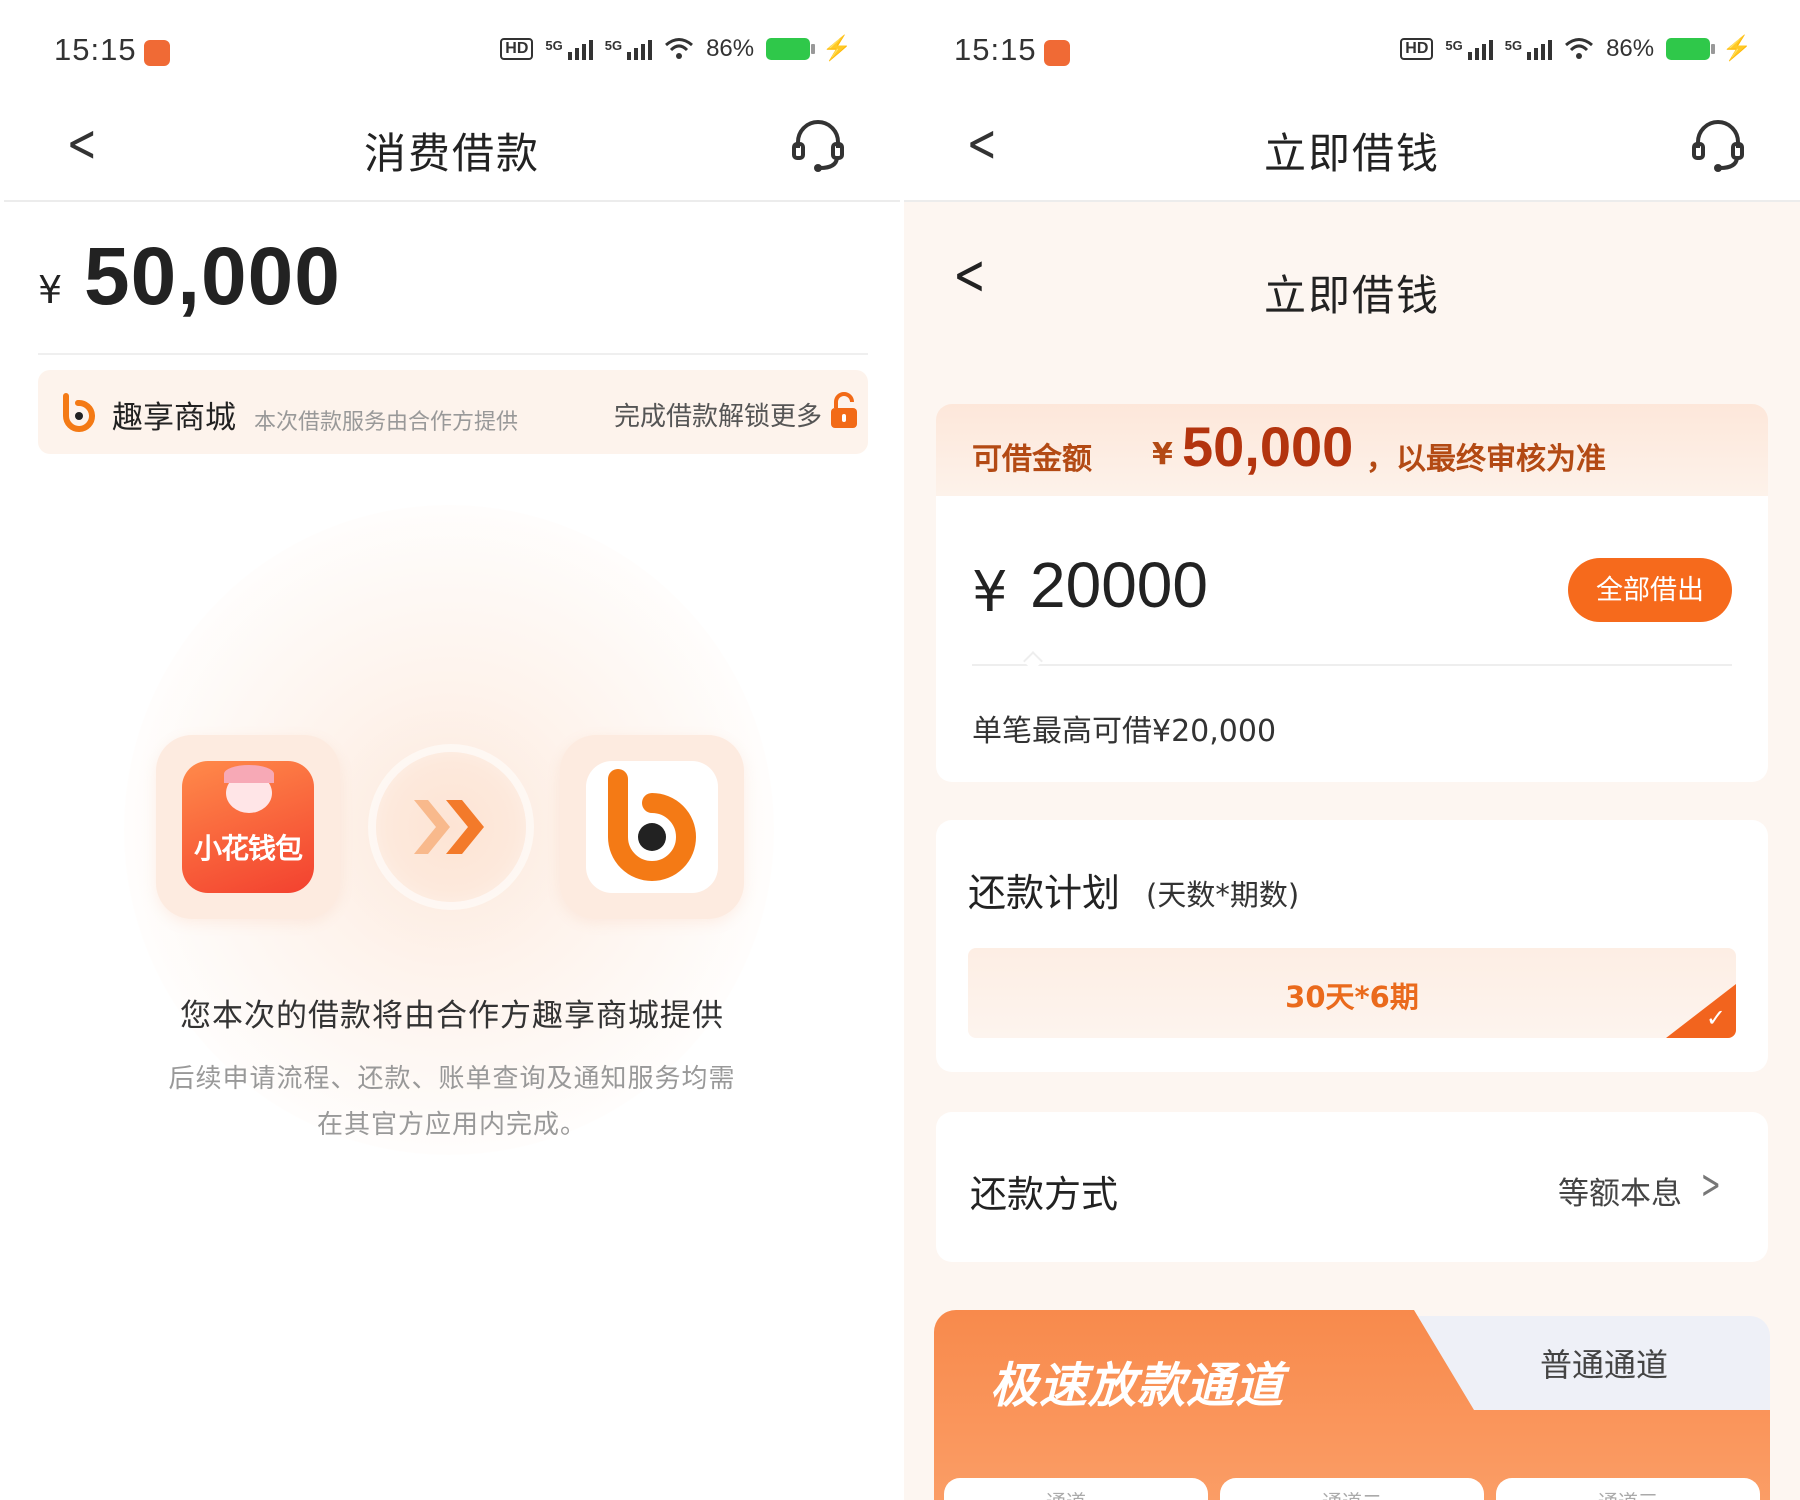 This screenshot has height=1500, width=1800. Describe the element at coordinates (248, 848) in the screenshot. I see `wallet-app-label: 小花钱包` at that location.